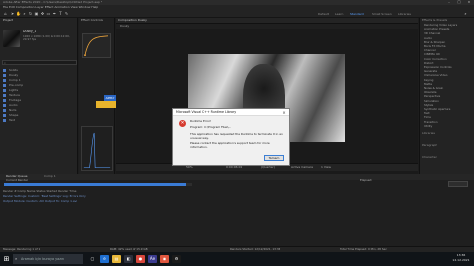 This screenshot has width=474, height=266. What do you see at coordinates (448, 26) in the screenshot?
I see `effects-list-item: Rendering Video Layers` at bounding box center [448, 26].